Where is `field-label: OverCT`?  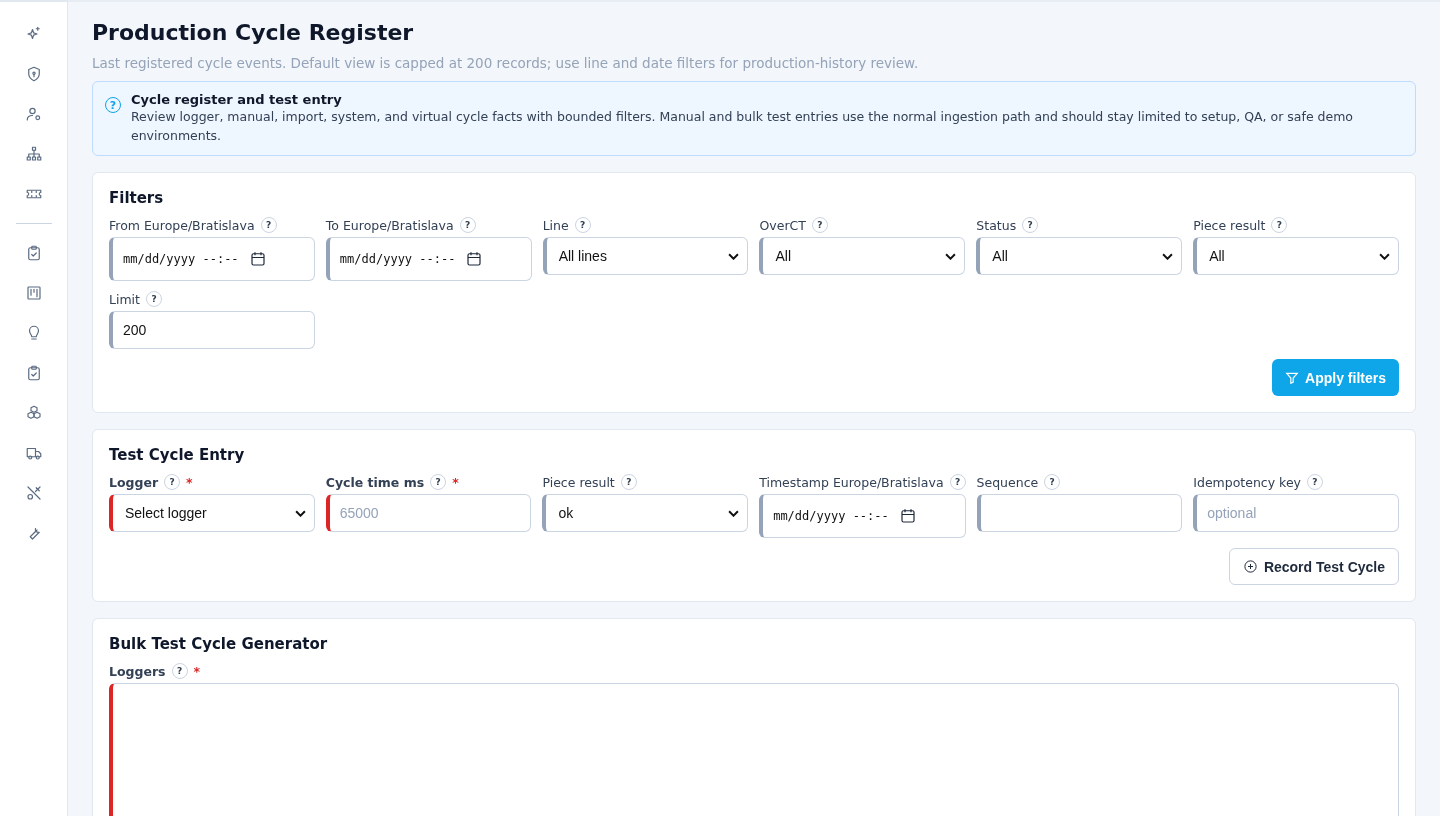
field-label: OverCT is located at coordinates (782, 225).